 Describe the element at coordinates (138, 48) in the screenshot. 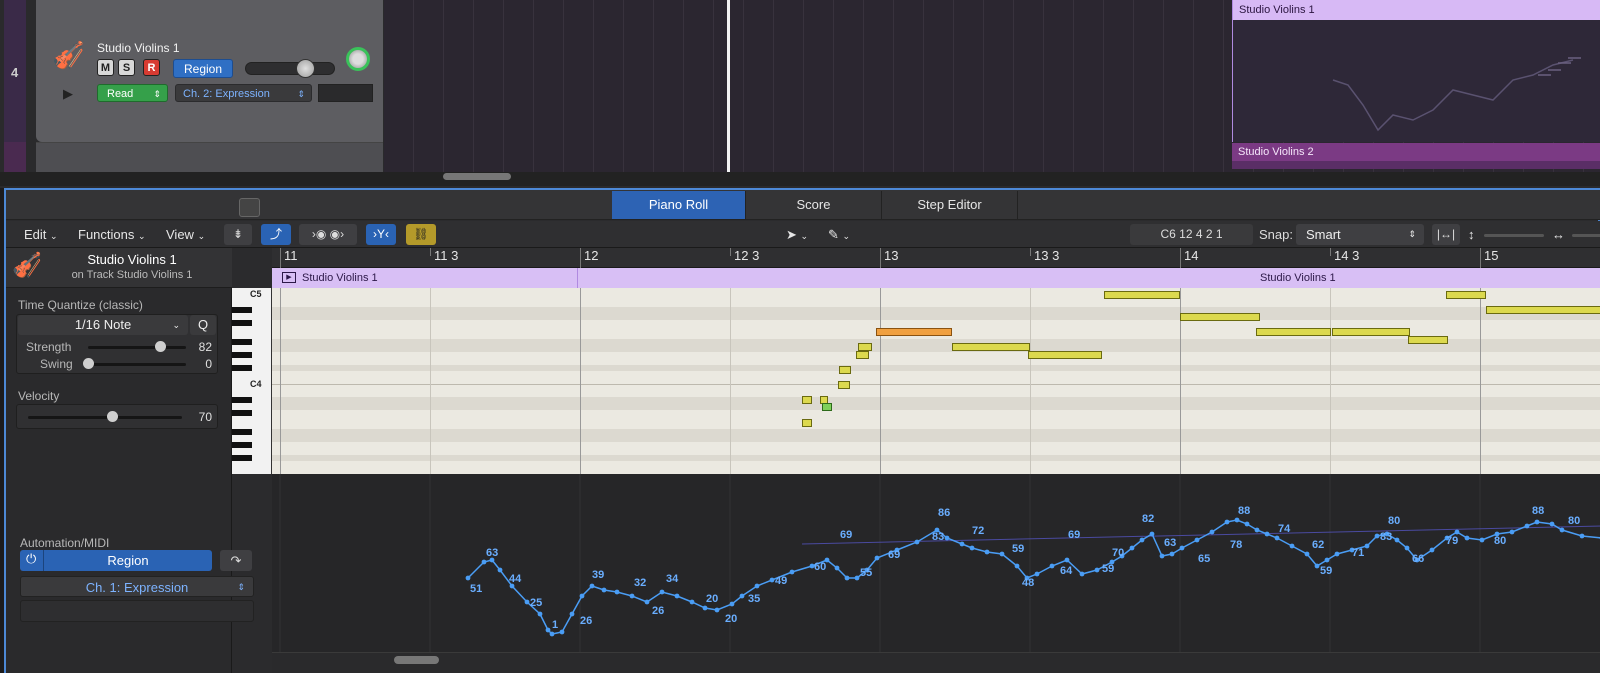

I see `track-name: Studio Violins 1` at that location.